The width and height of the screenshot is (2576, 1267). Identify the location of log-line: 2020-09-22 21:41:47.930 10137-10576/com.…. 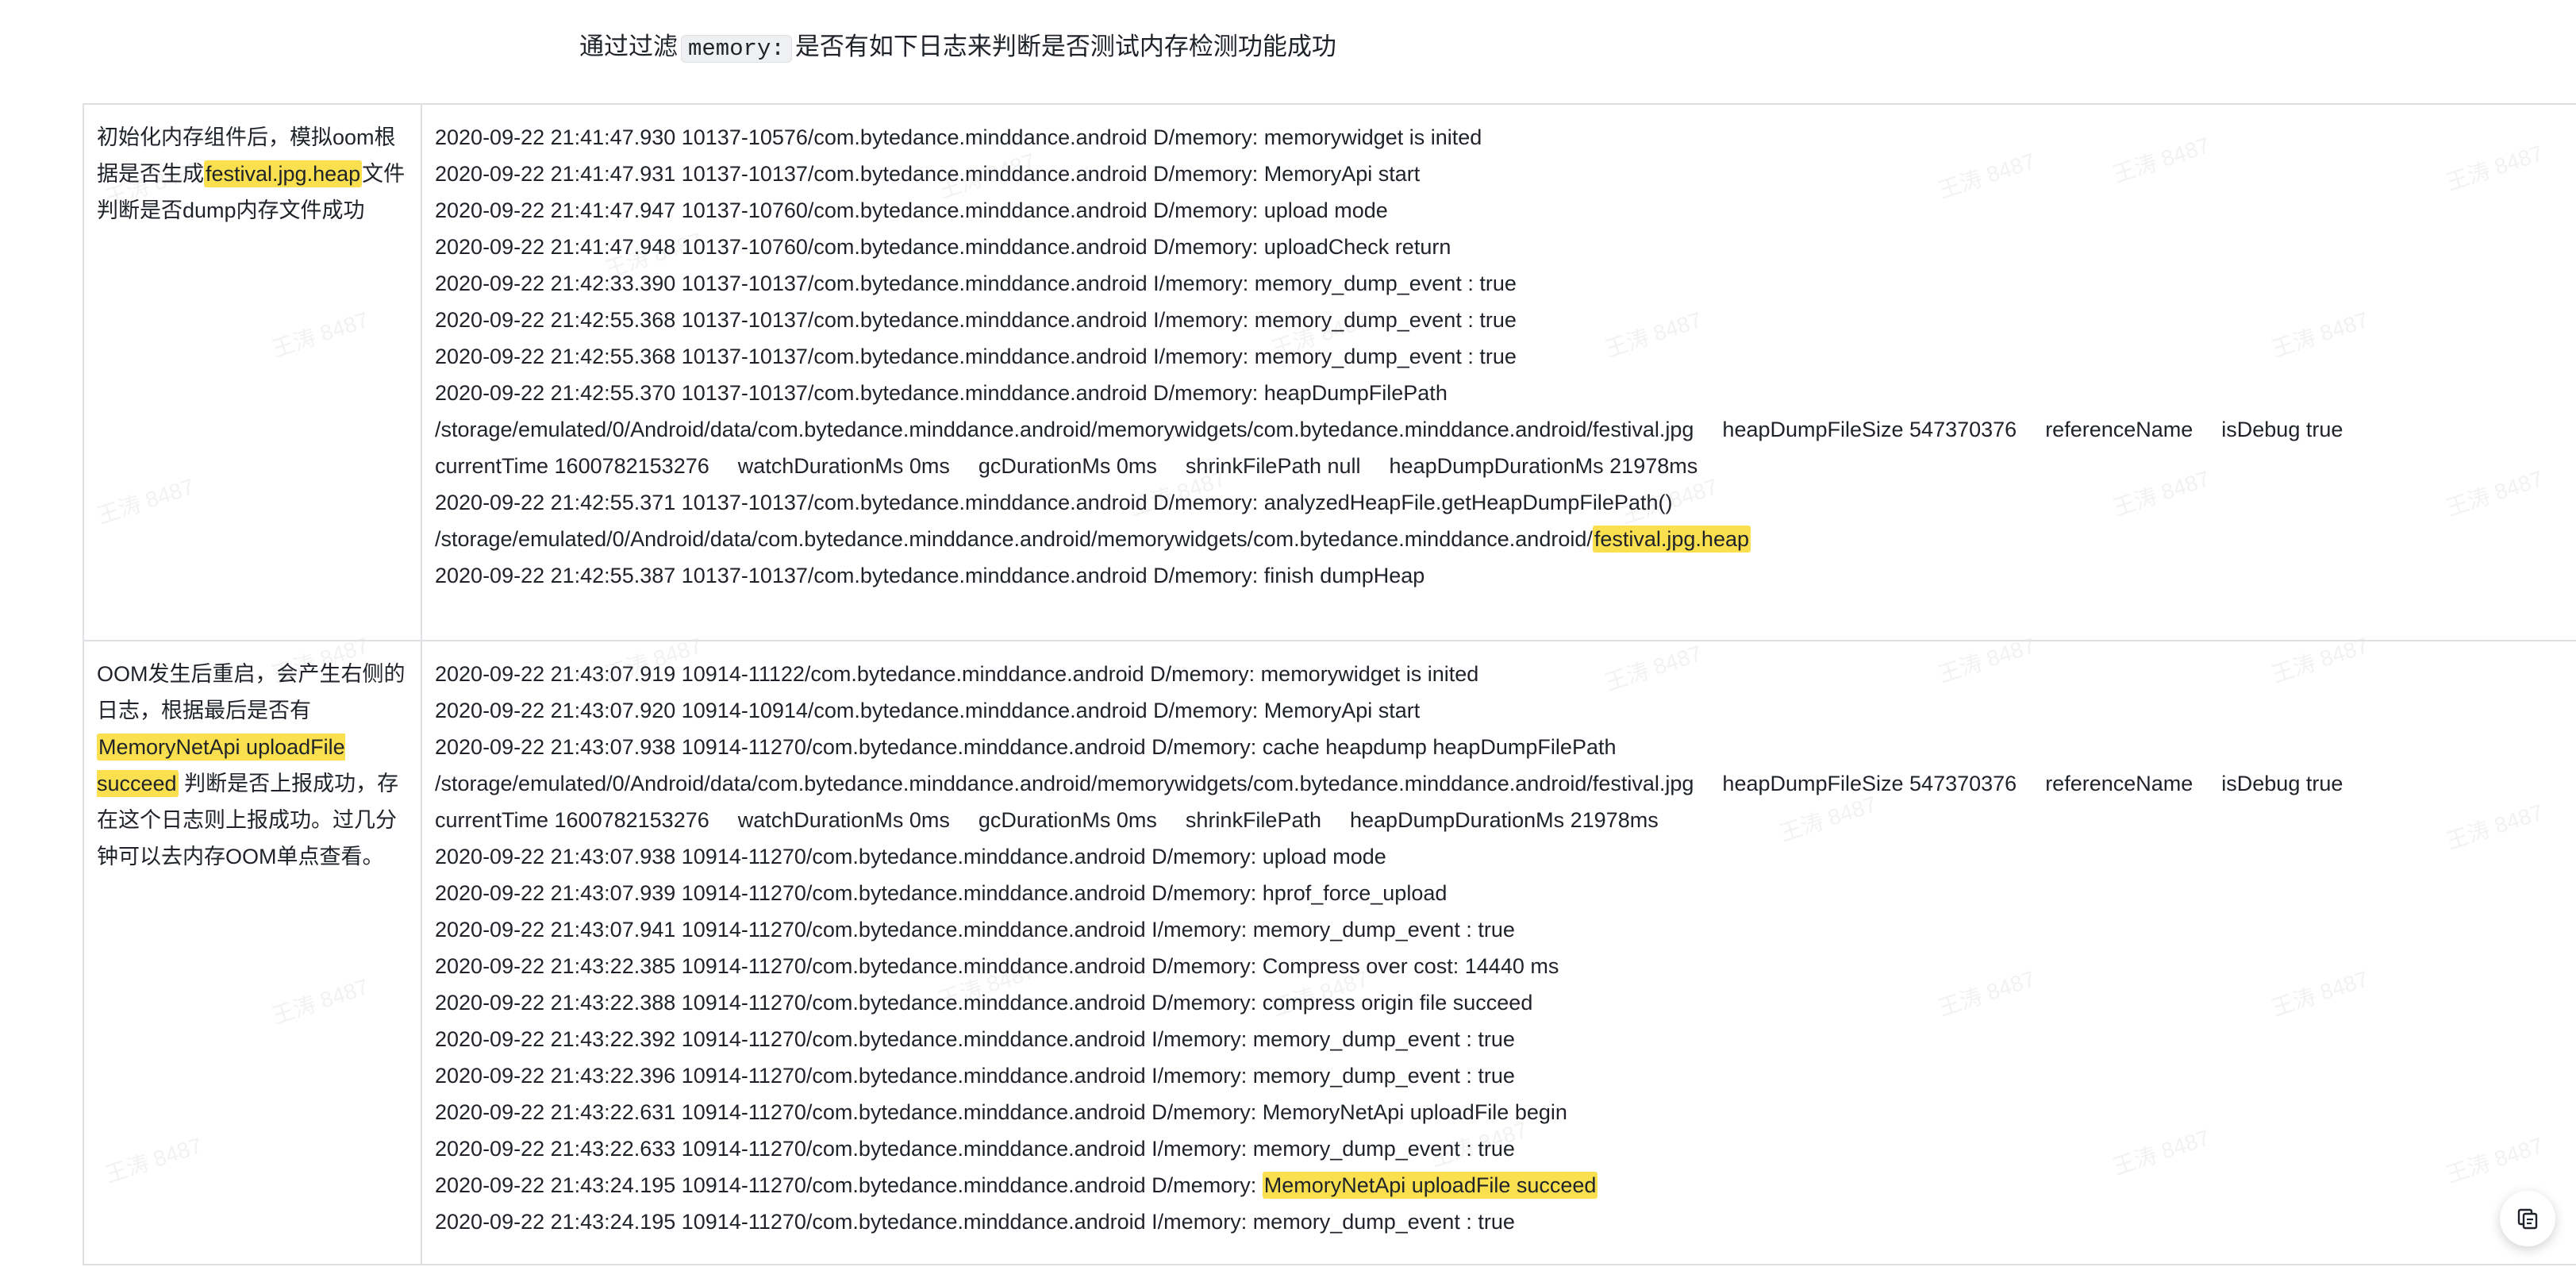
(958, 137).